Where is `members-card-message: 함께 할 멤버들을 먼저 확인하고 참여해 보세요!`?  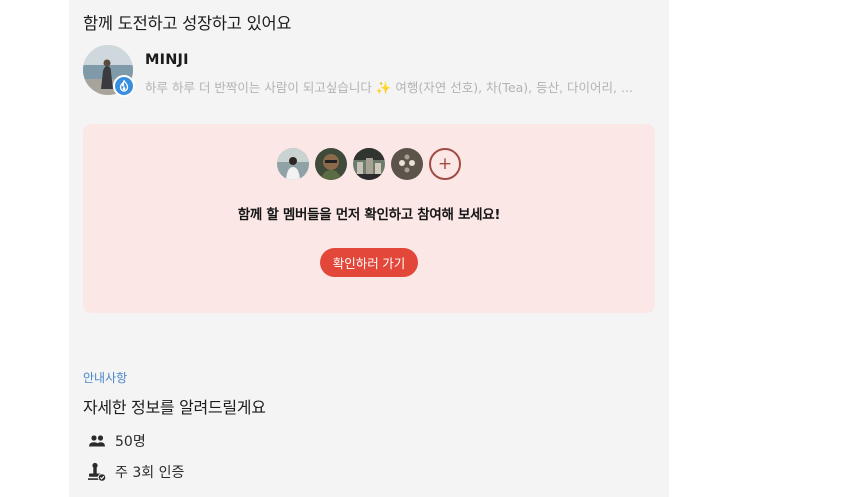
members-card-message: 함께 할 멤버들을 먼저 확인하고 참여해 보세요! is located at coordinates (369, 215).